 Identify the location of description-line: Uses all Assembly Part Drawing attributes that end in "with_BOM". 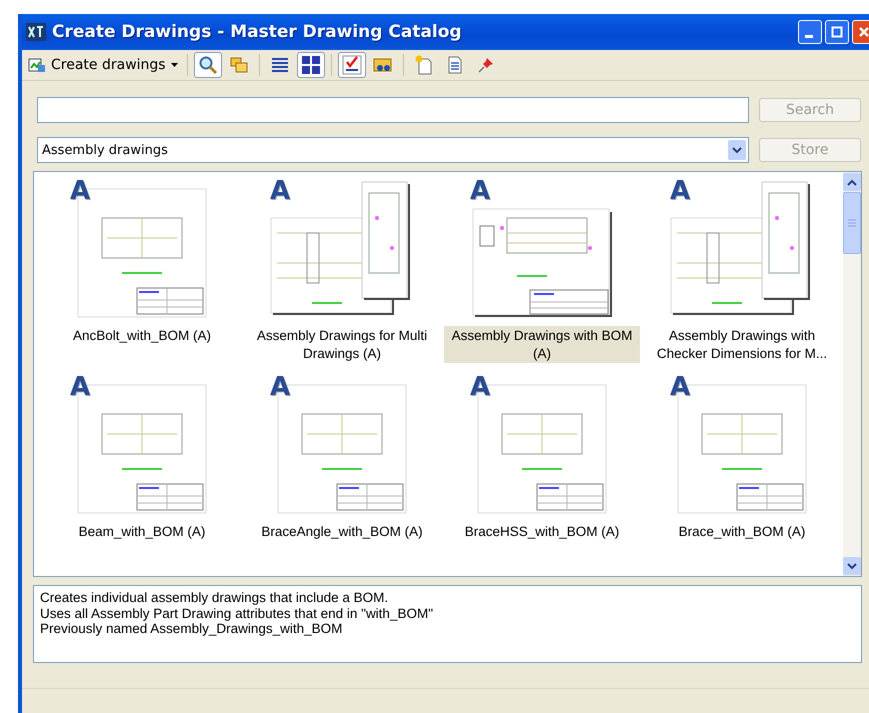
(236, 614).